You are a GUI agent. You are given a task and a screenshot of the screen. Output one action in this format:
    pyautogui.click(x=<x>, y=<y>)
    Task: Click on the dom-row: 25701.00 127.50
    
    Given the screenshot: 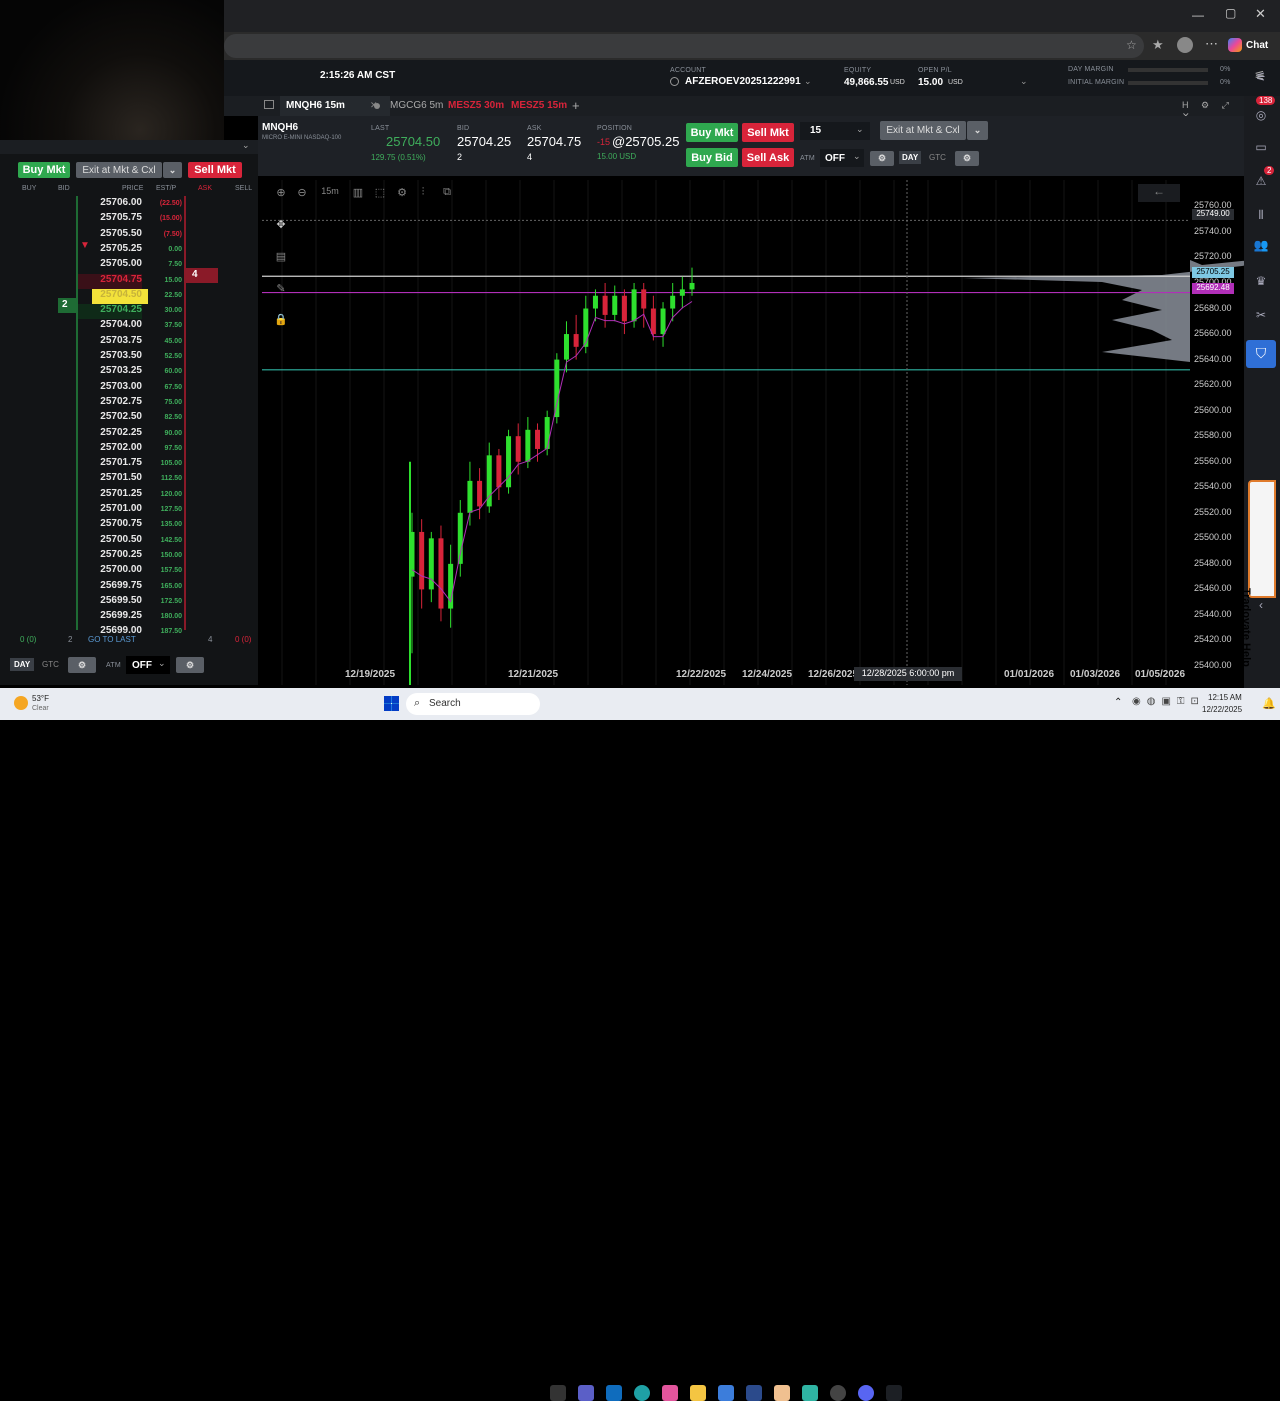 What is the action you would take?
    pyautogui.click(x=129, y=510)
    